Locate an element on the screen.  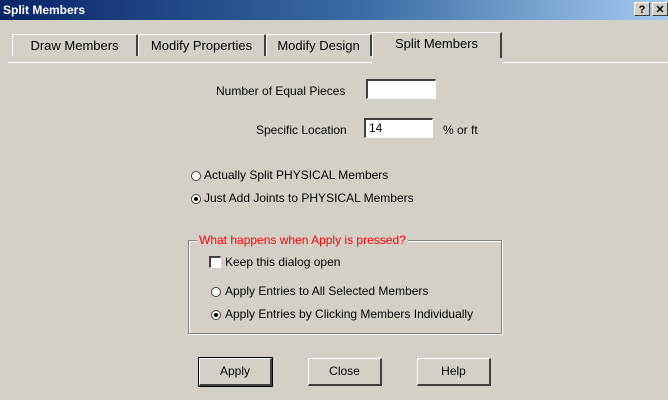
tab-draw-members: Draw Members is located at coordinates (75, 45).